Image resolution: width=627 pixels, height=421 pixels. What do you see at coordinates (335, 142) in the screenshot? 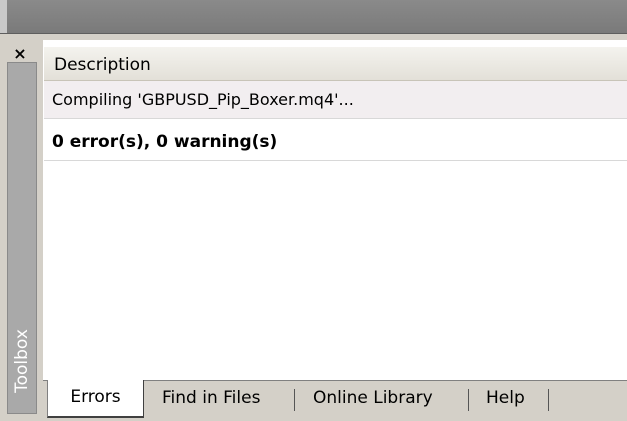
I see `table-row: 0 error(s), 0 warning(s)` at bounding box center [335, 142].